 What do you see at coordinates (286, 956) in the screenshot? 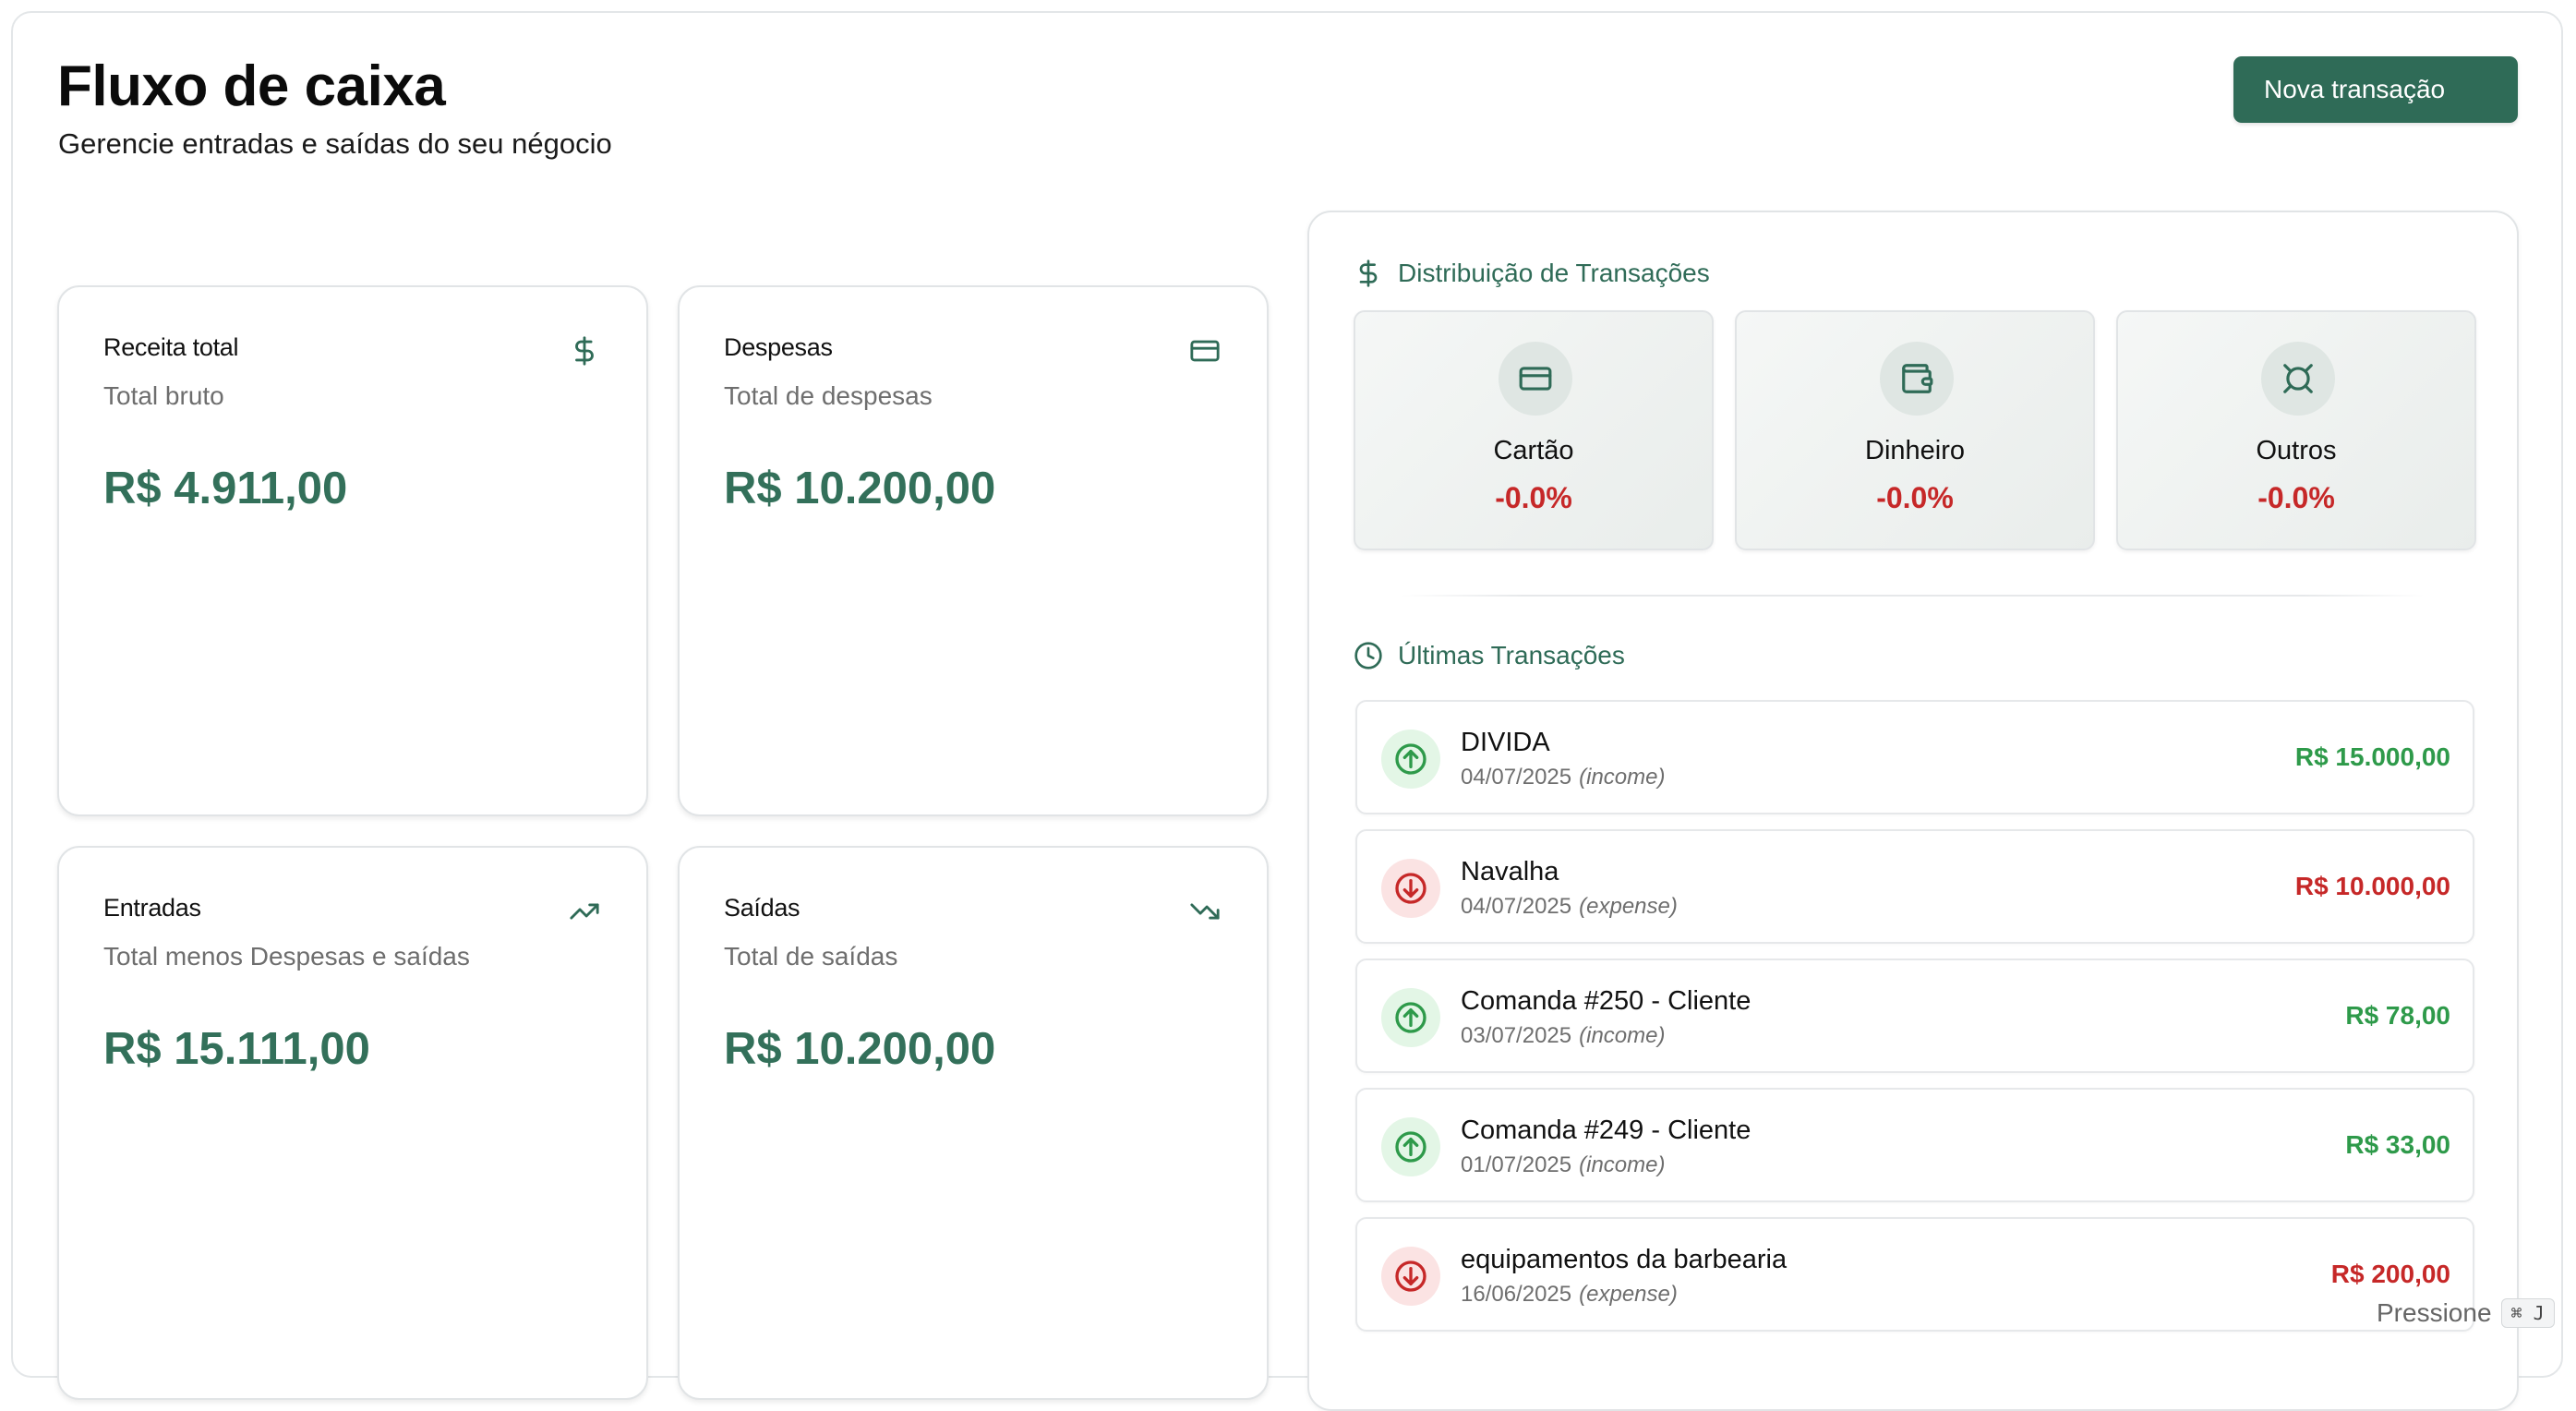
I see `stat-description: Total menos Despesas e saídas` at bounding box center [286, 956].